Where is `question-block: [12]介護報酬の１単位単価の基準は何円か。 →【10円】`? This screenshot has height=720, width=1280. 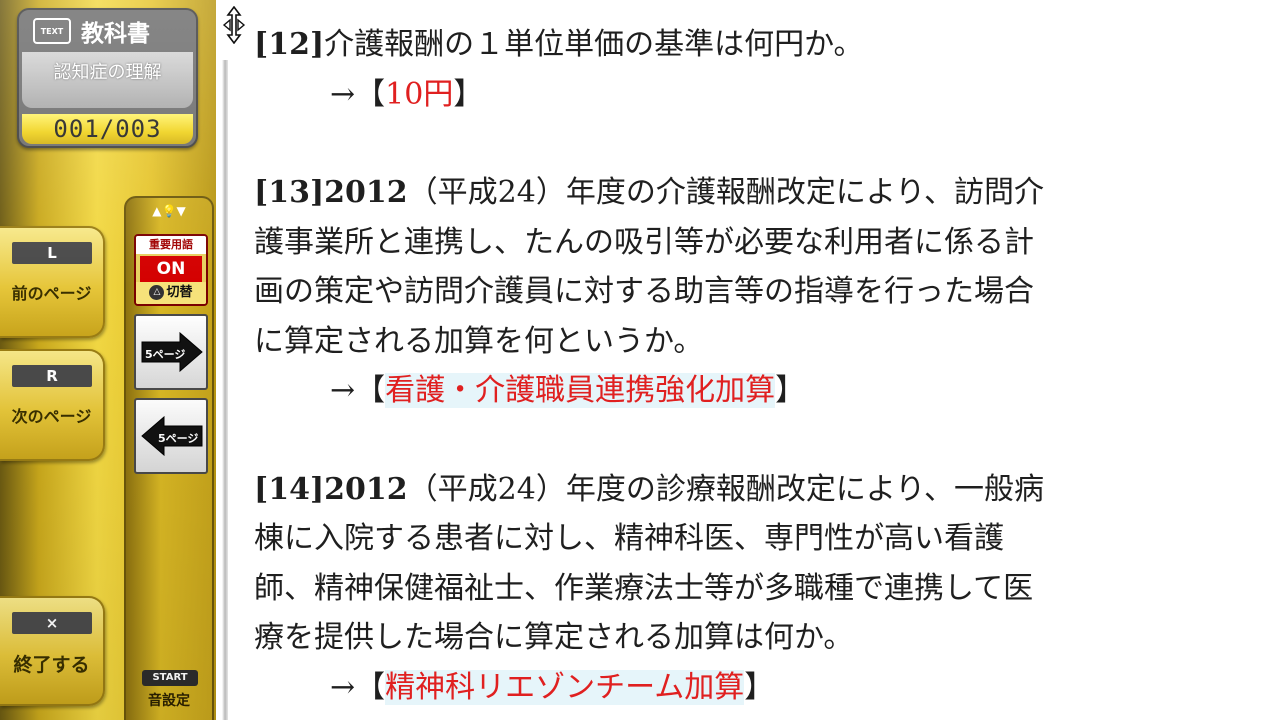
question-block: [12]介護報酬の１単位単価の基準は何円か。 →【10円】 is located at coordinates (759, 69).